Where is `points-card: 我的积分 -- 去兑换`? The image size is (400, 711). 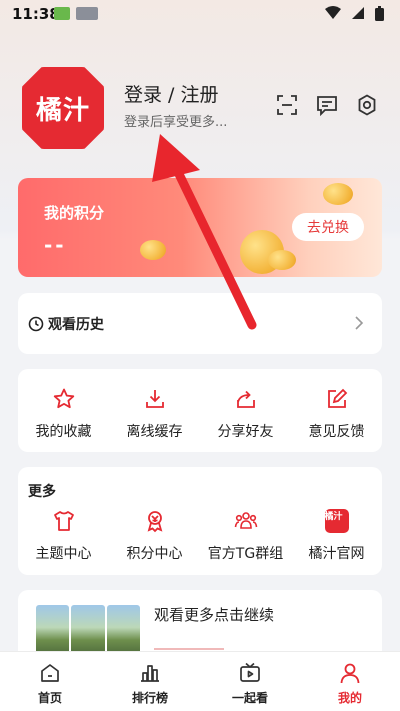 points-card: 我的积分 -- 去兑换 is located at coordinates (200, 227).